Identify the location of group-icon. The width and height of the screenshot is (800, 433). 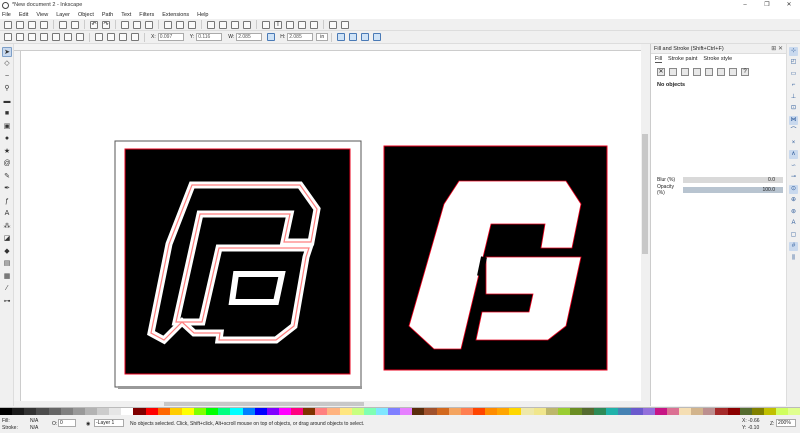
(235, 24).